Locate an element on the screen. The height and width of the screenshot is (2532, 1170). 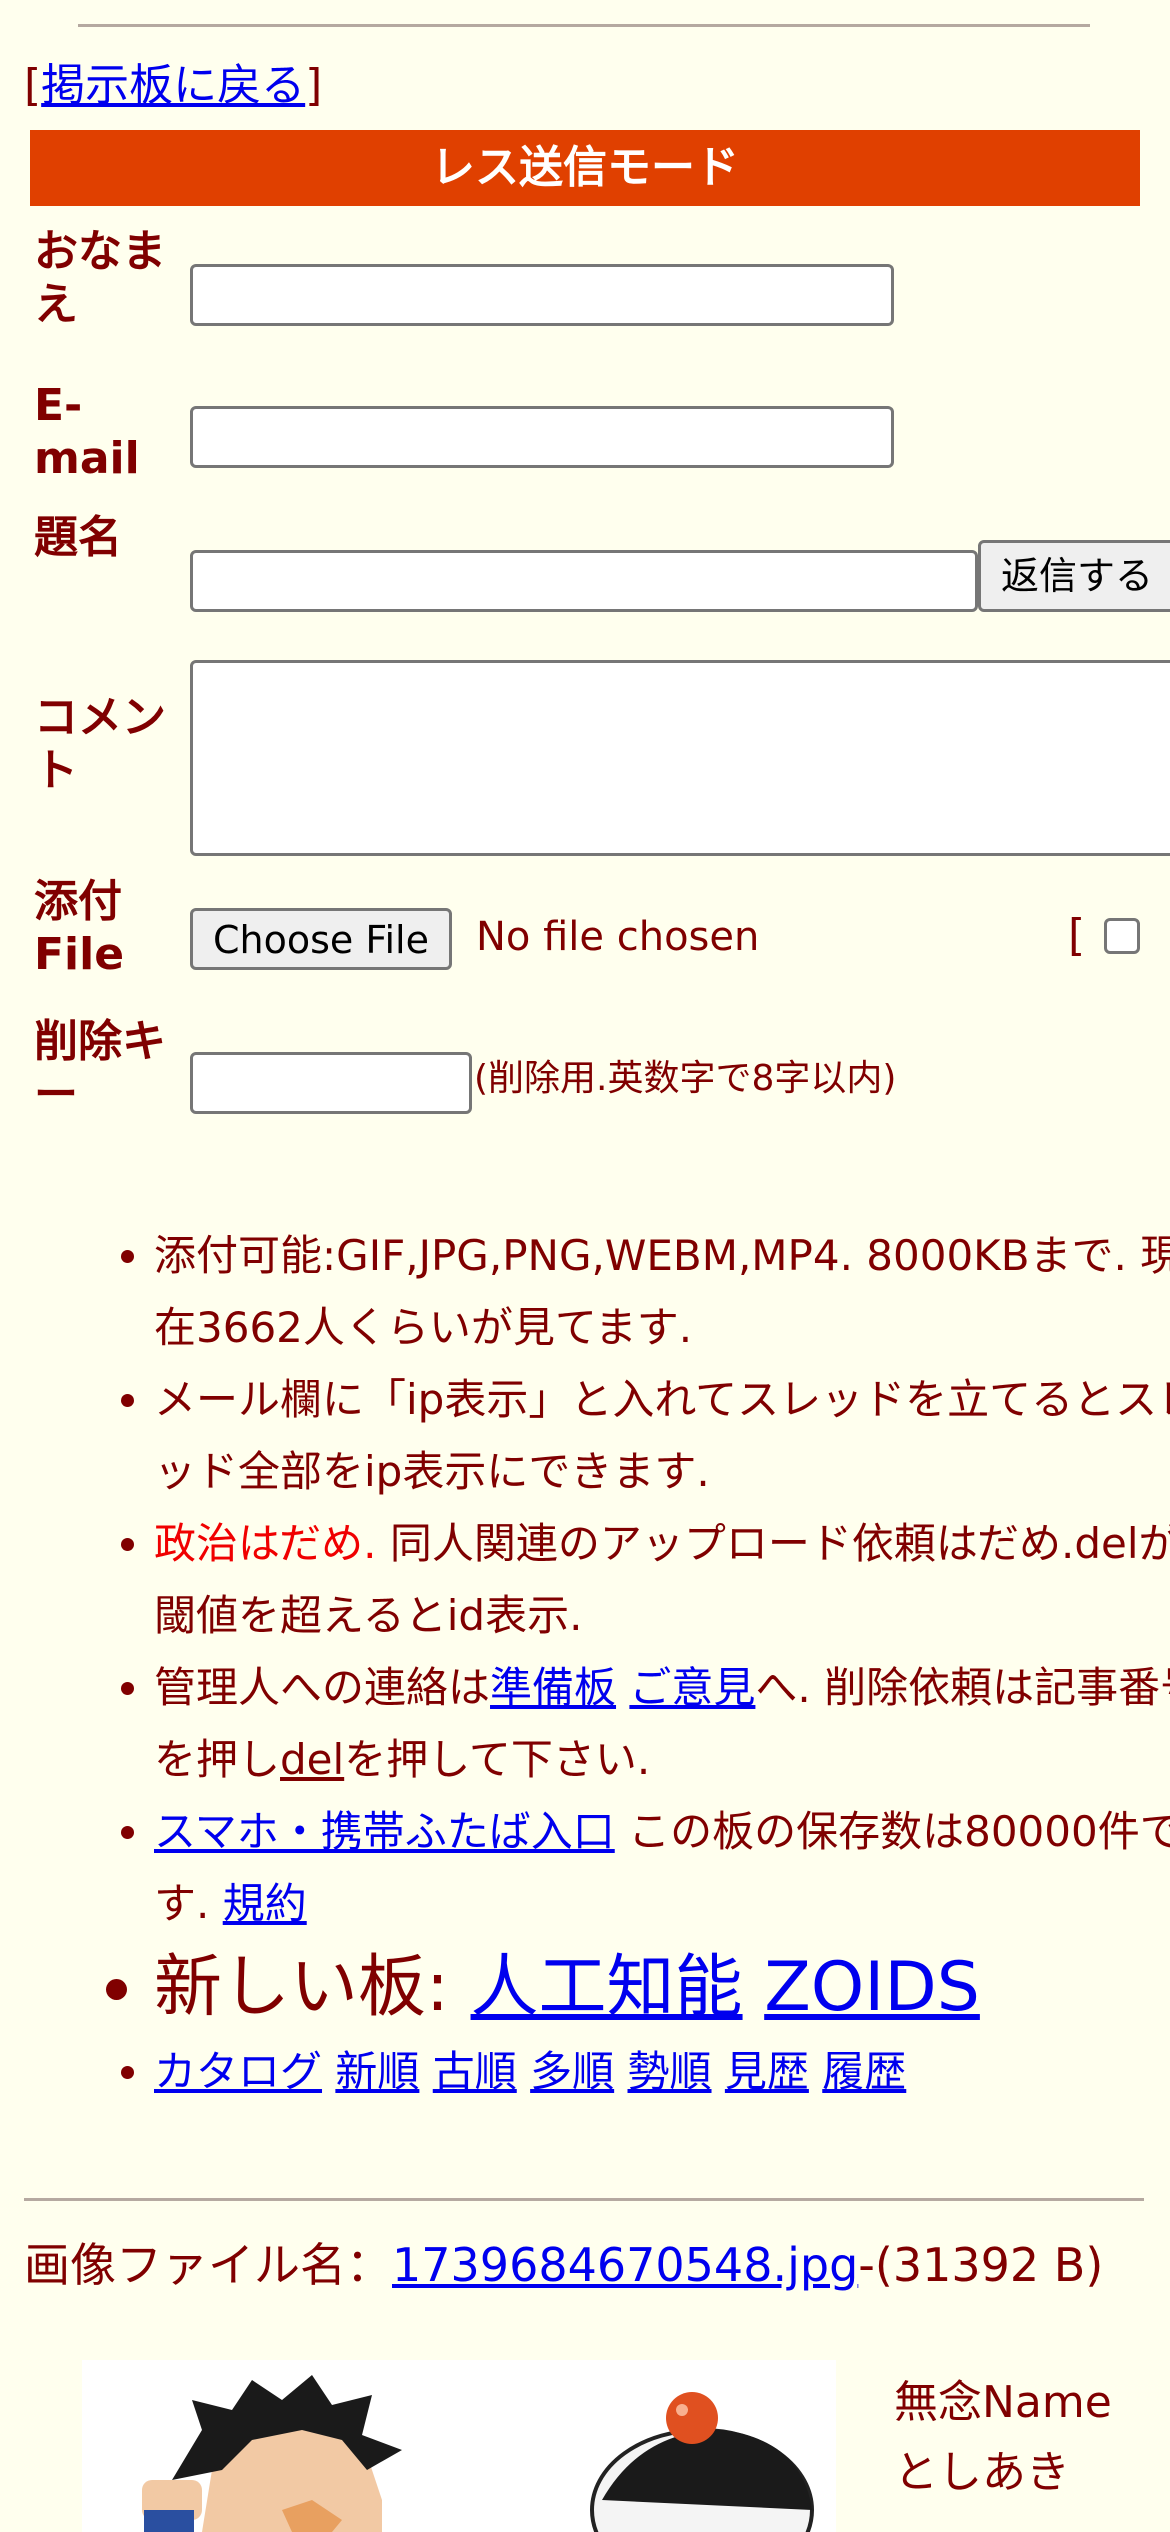
name-label: おなまえ is located at coordinates (100, 278).